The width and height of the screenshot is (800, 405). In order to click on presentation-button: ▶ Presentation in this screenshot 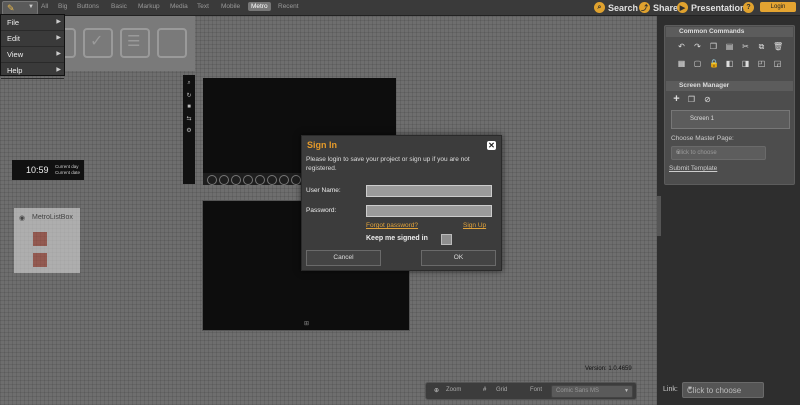, I will do `click(711, 7)`.